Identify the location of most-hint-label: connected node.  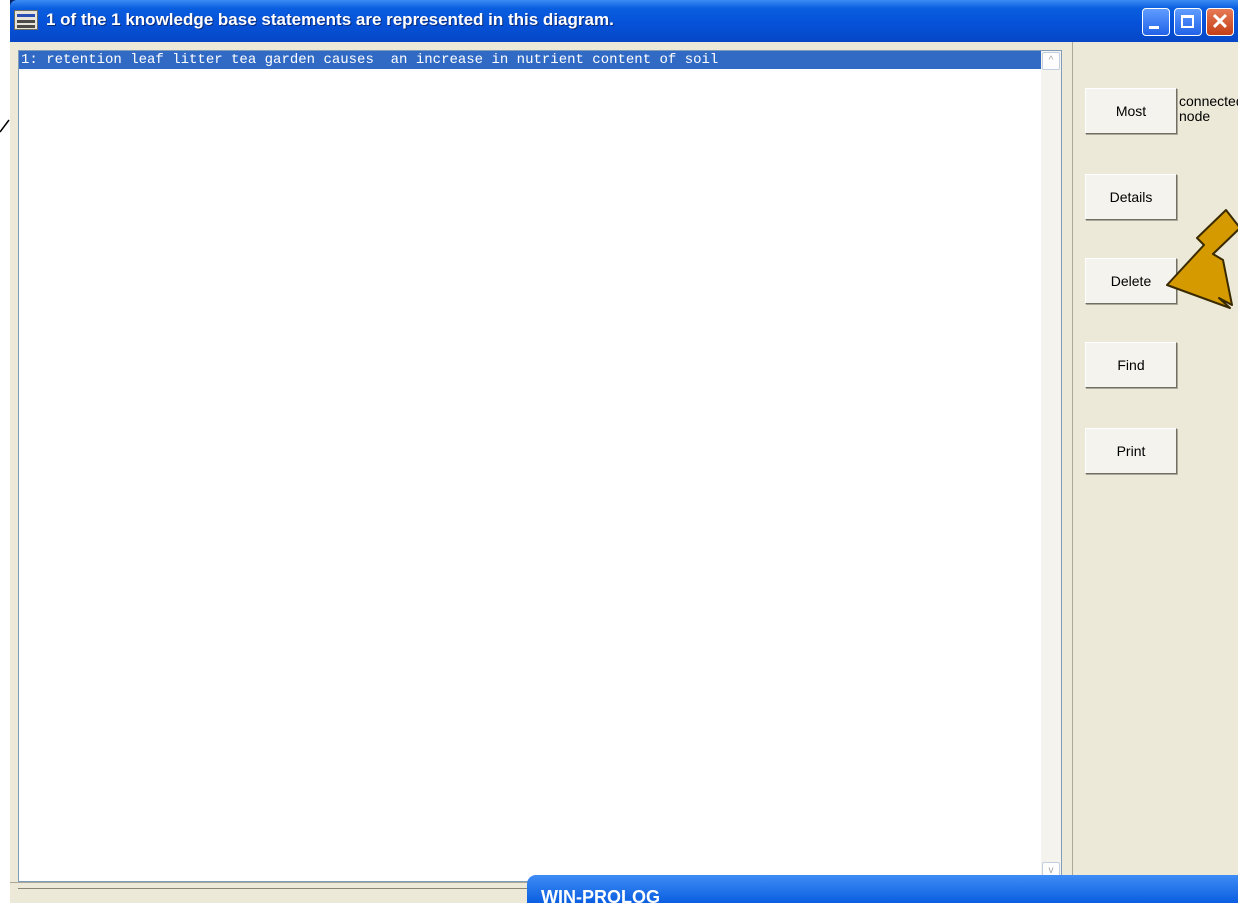
(1208, 108).